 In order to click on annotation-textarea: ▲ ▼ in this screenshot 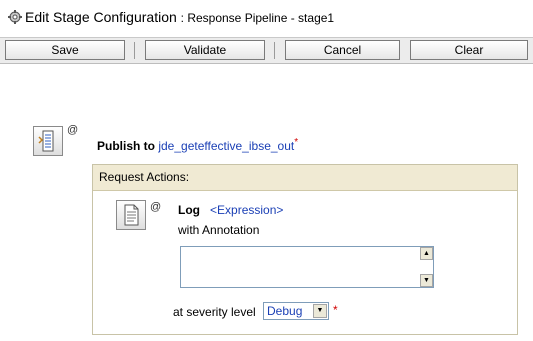, I will do `click(307, 267)`.